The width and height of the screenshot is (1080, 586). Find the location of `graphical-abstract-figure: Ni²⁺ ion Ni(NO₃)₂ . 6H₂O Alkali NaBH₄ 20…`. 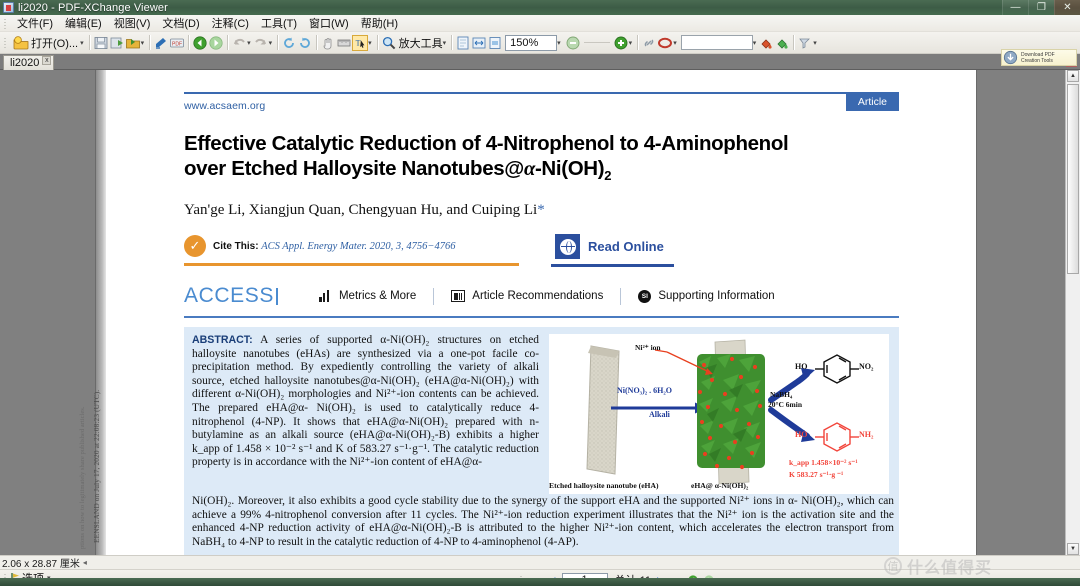

graphical-abstract-figure: Ni²⁺ ion Ni(NO₃)₂ . 6H₂O Alkali NaBH₄ 20… is located at coordinates (719, 414).